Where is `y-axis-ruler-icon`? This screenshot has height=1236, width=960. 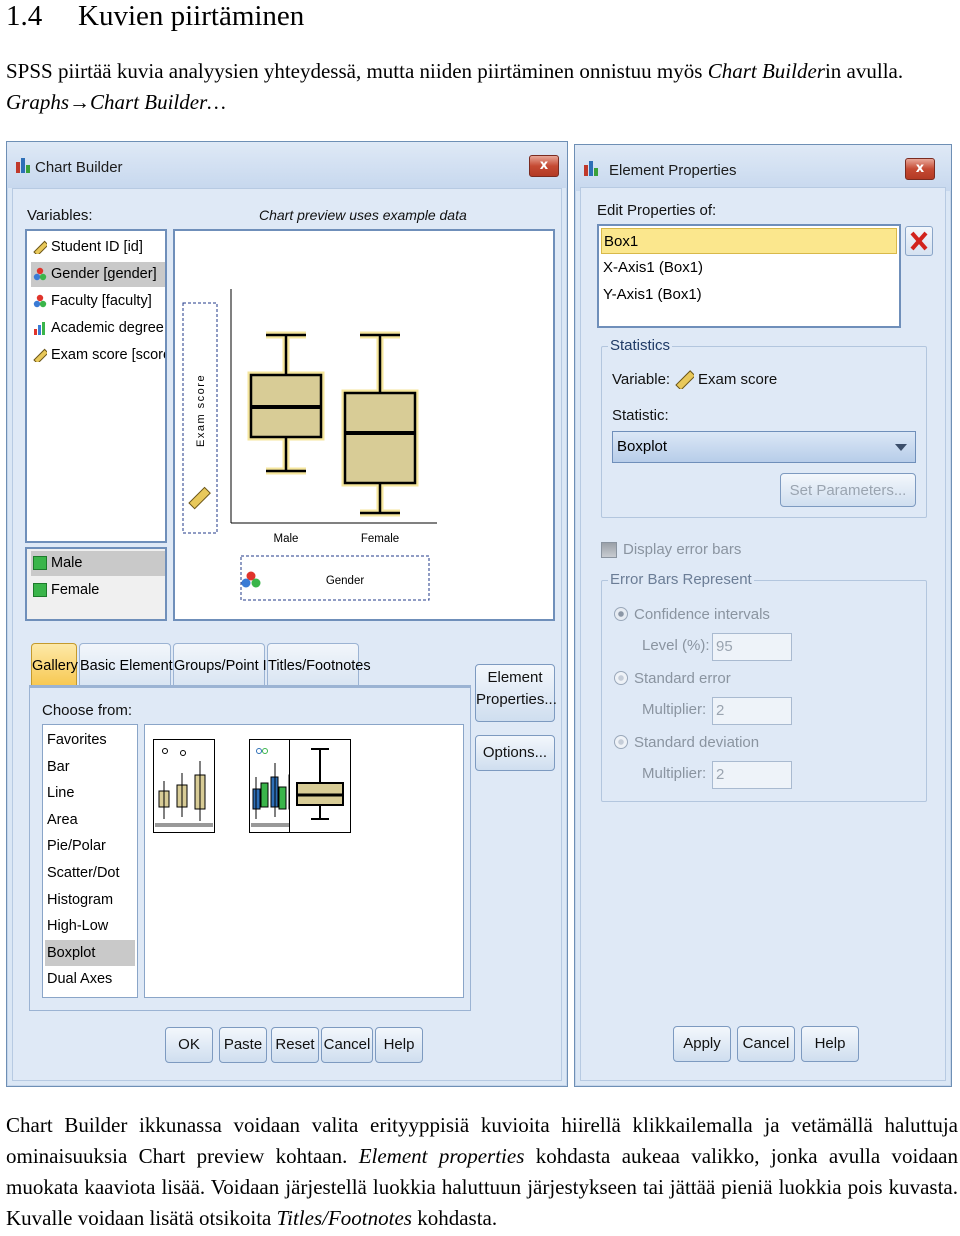
y-axis-ruler-icon is located at coordinates (199, 498).